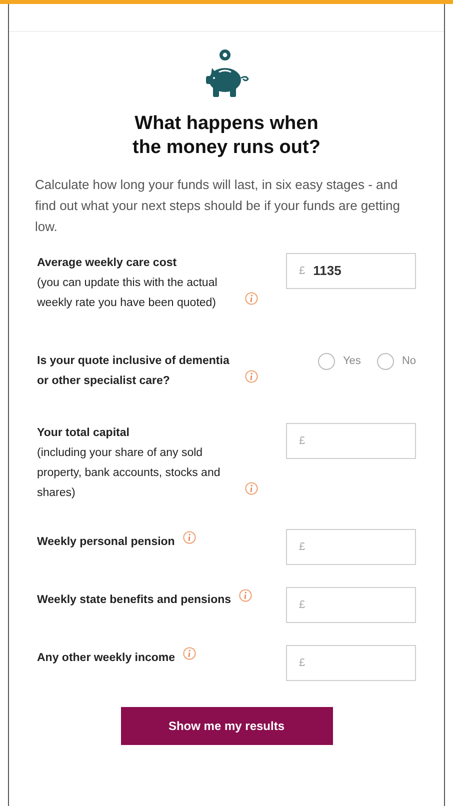  I want to click on field-value: 1135, so click(327, 271).